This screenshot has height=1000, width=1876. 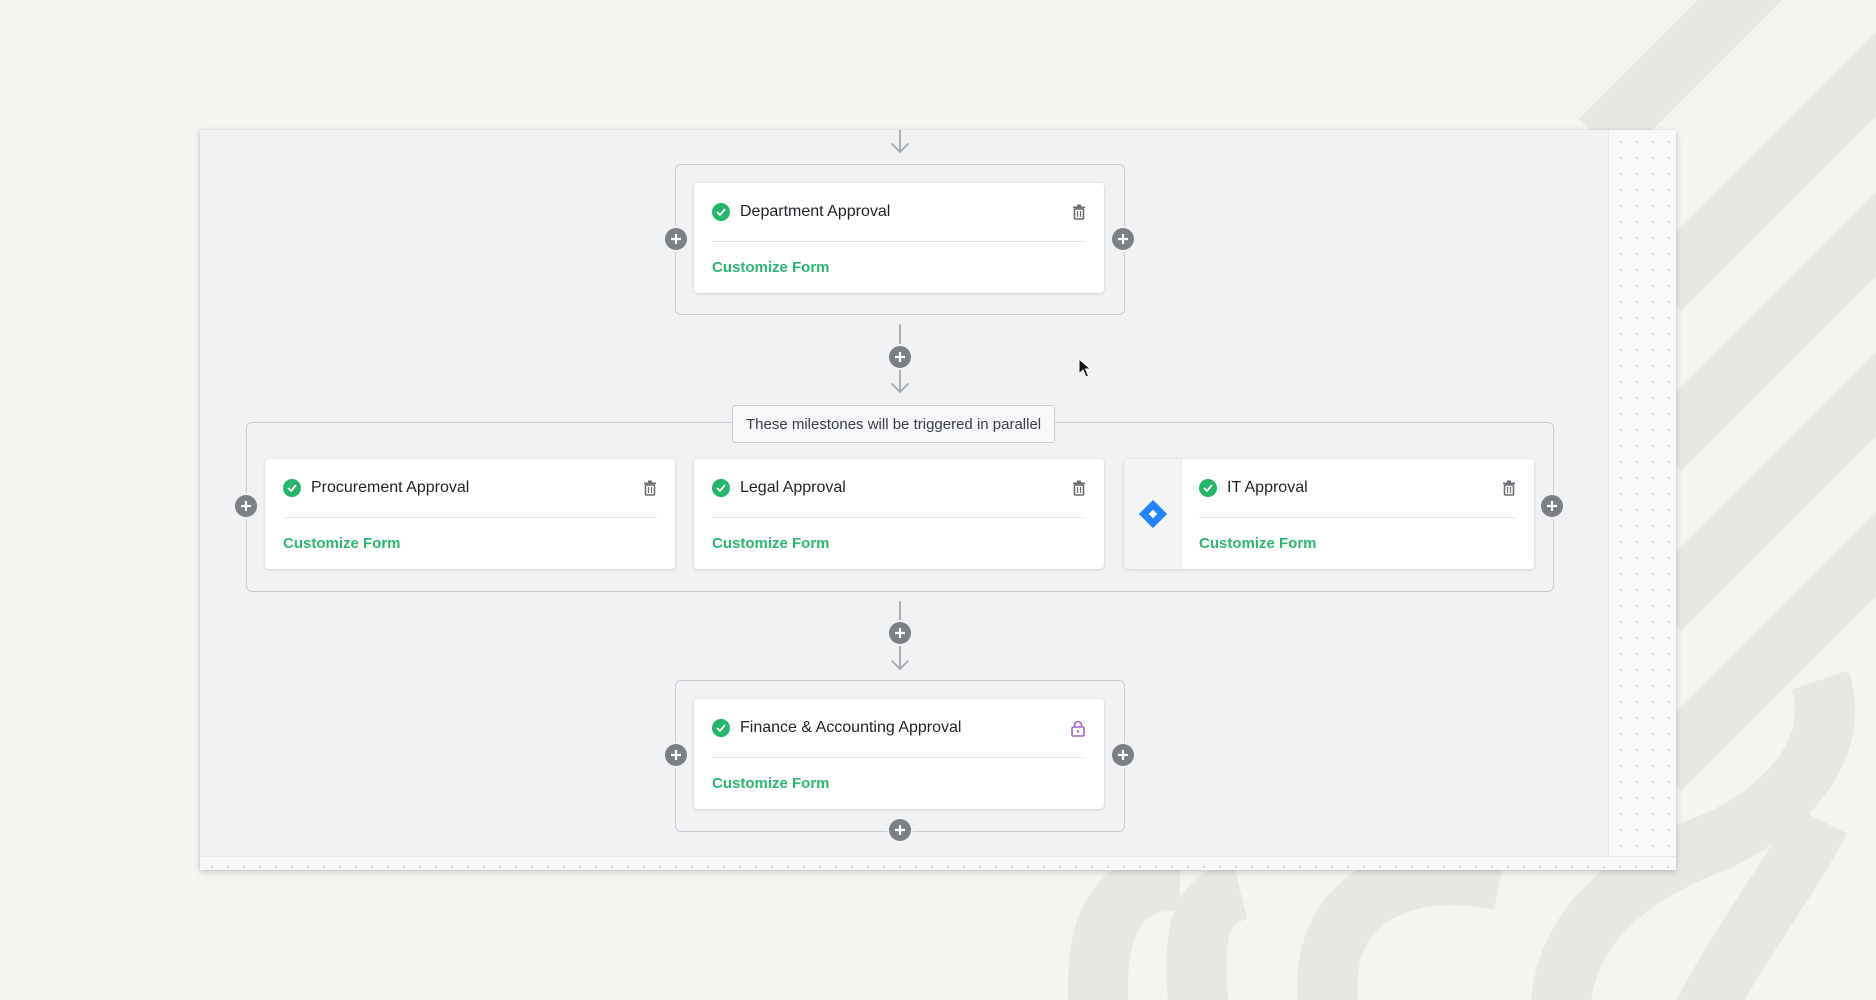 I want to click on jira-icon, so click(x=1152, y=514).